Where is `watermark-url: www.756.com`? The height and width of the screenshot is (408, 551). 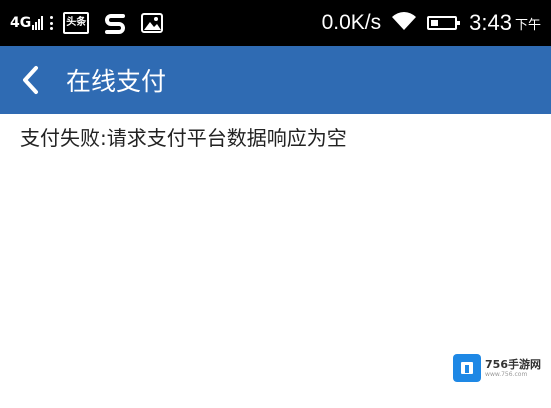
watermark-url: www.756.com is located at coordinates (506, 374).